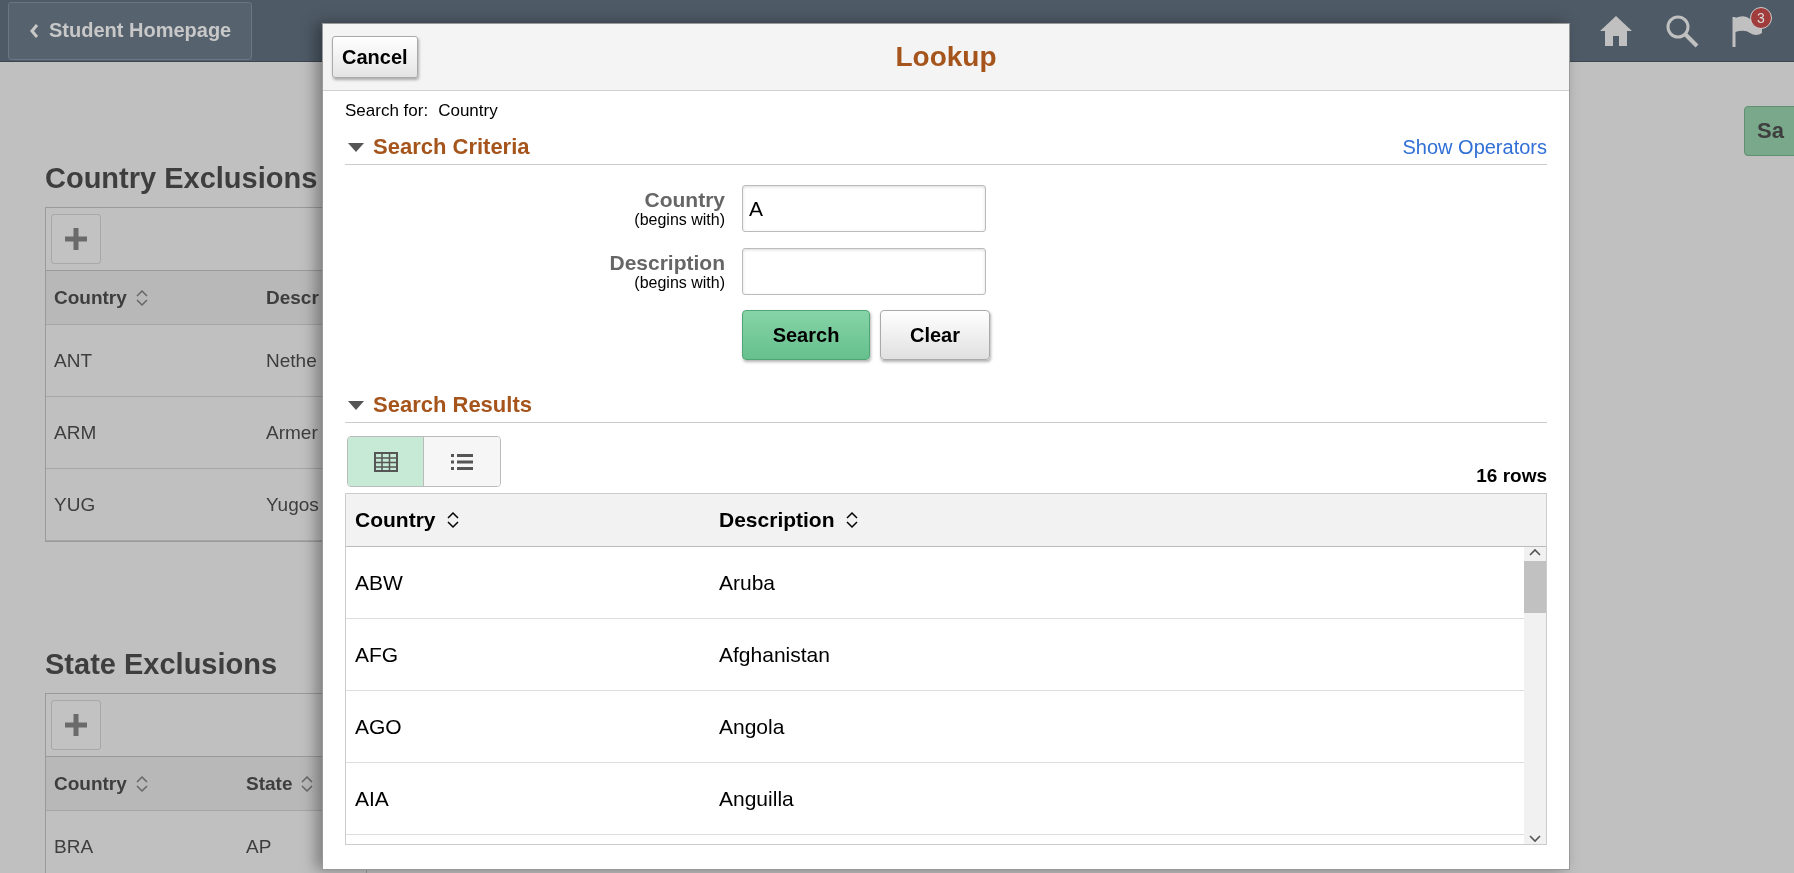 The width and height of the screenshot is (1794, 873). I want to click on table-cell-text: Yugos, so click(293, 504).